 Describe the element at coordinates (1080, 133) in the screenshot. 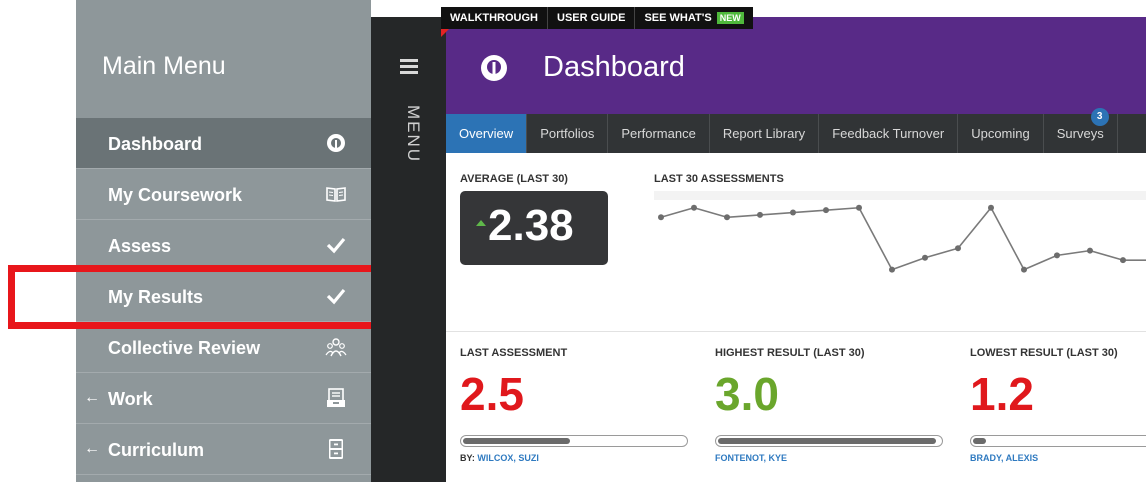

I see `tab-surveys-label: Surveys` at that location.